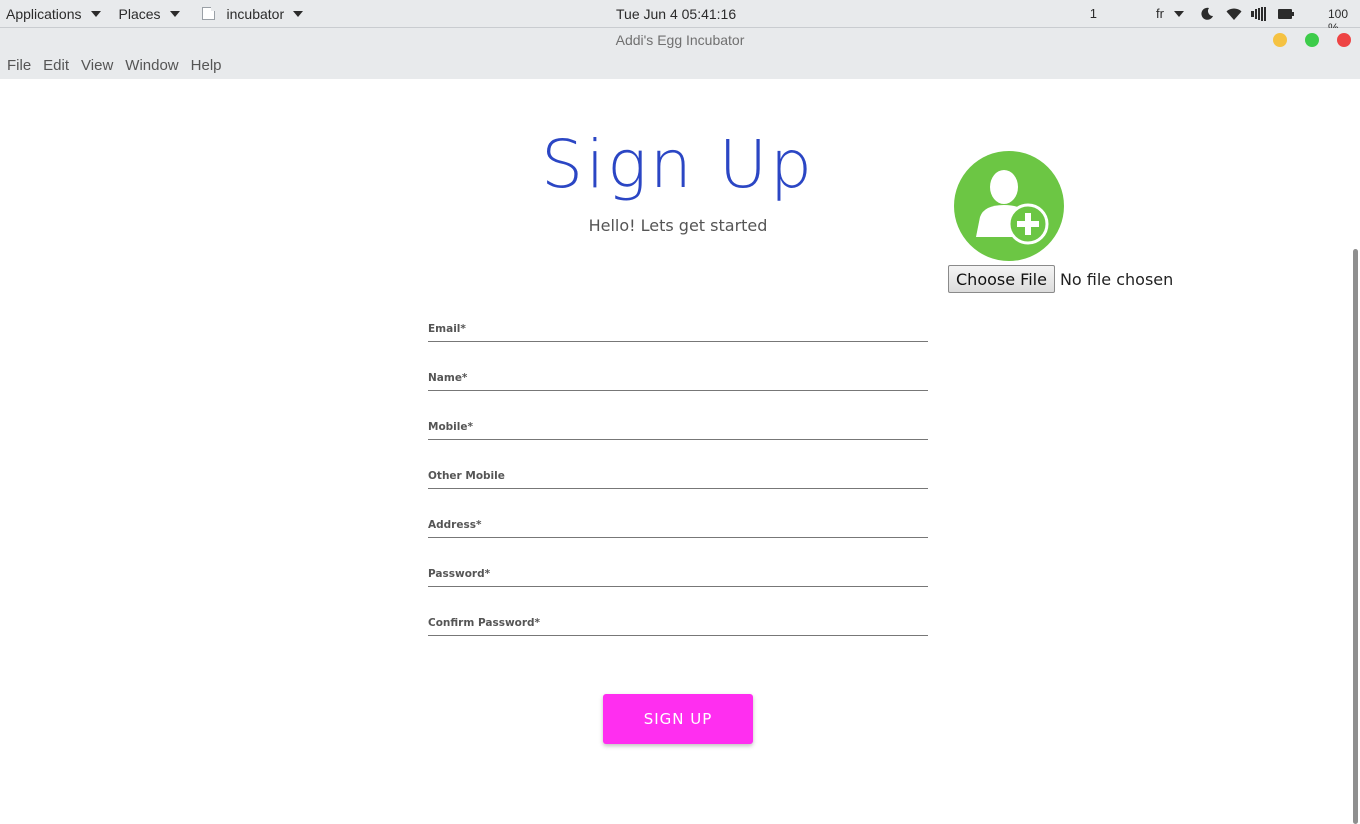 The image size is (1360, 824). What do you see at coordinates (678, 542) in the screenshot?
I see `address-field: Address*` at bounding box center [678, 542].